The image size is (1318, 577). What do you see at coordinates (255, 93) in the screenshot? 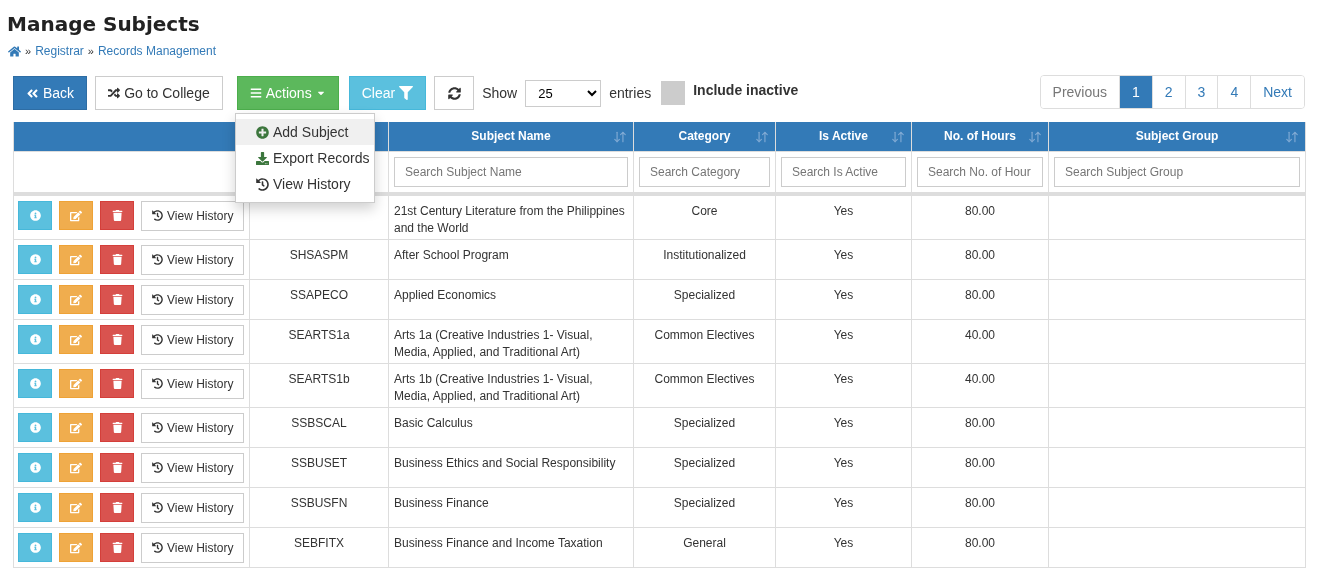
I see `menu-icon` at bounding box center [255, 93].